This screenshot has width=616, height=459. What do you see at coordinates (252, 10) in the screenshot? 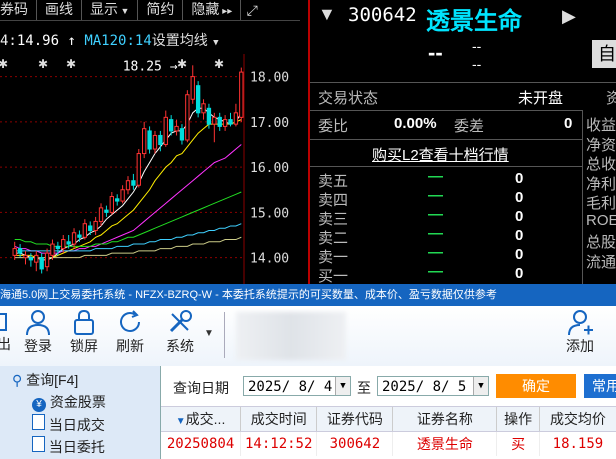
I see `fullscreen-icon: ⤢` at bounding box center [252, 10].